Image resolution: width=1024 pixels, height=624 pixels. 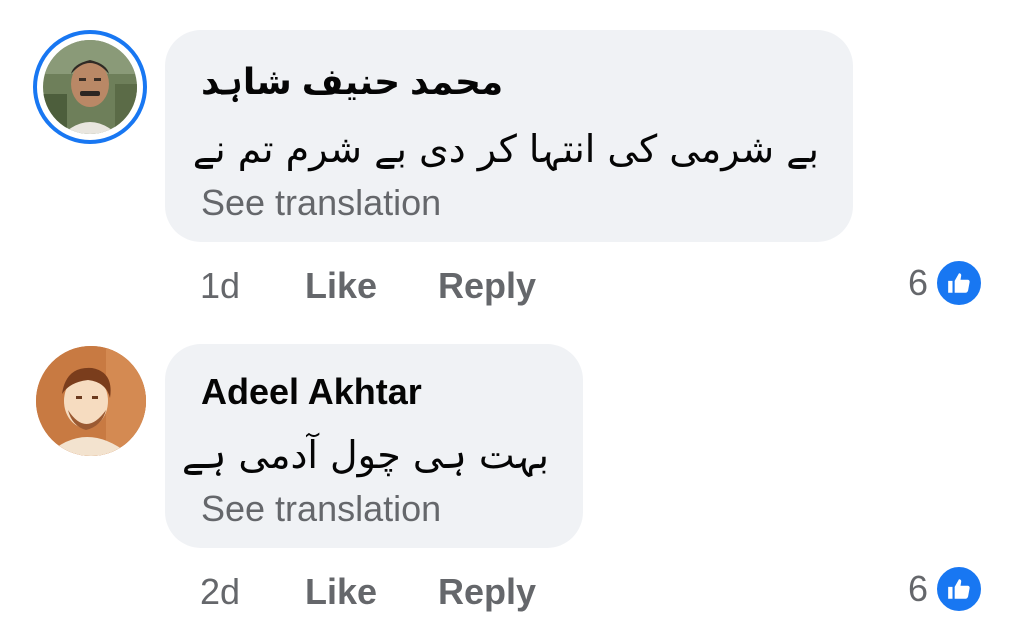 What do you see at coordinates (365, 455) in the screenshot?
I see `comment-text: بہت ہی چول آدمی ہے` at bounding box center [365, 455].